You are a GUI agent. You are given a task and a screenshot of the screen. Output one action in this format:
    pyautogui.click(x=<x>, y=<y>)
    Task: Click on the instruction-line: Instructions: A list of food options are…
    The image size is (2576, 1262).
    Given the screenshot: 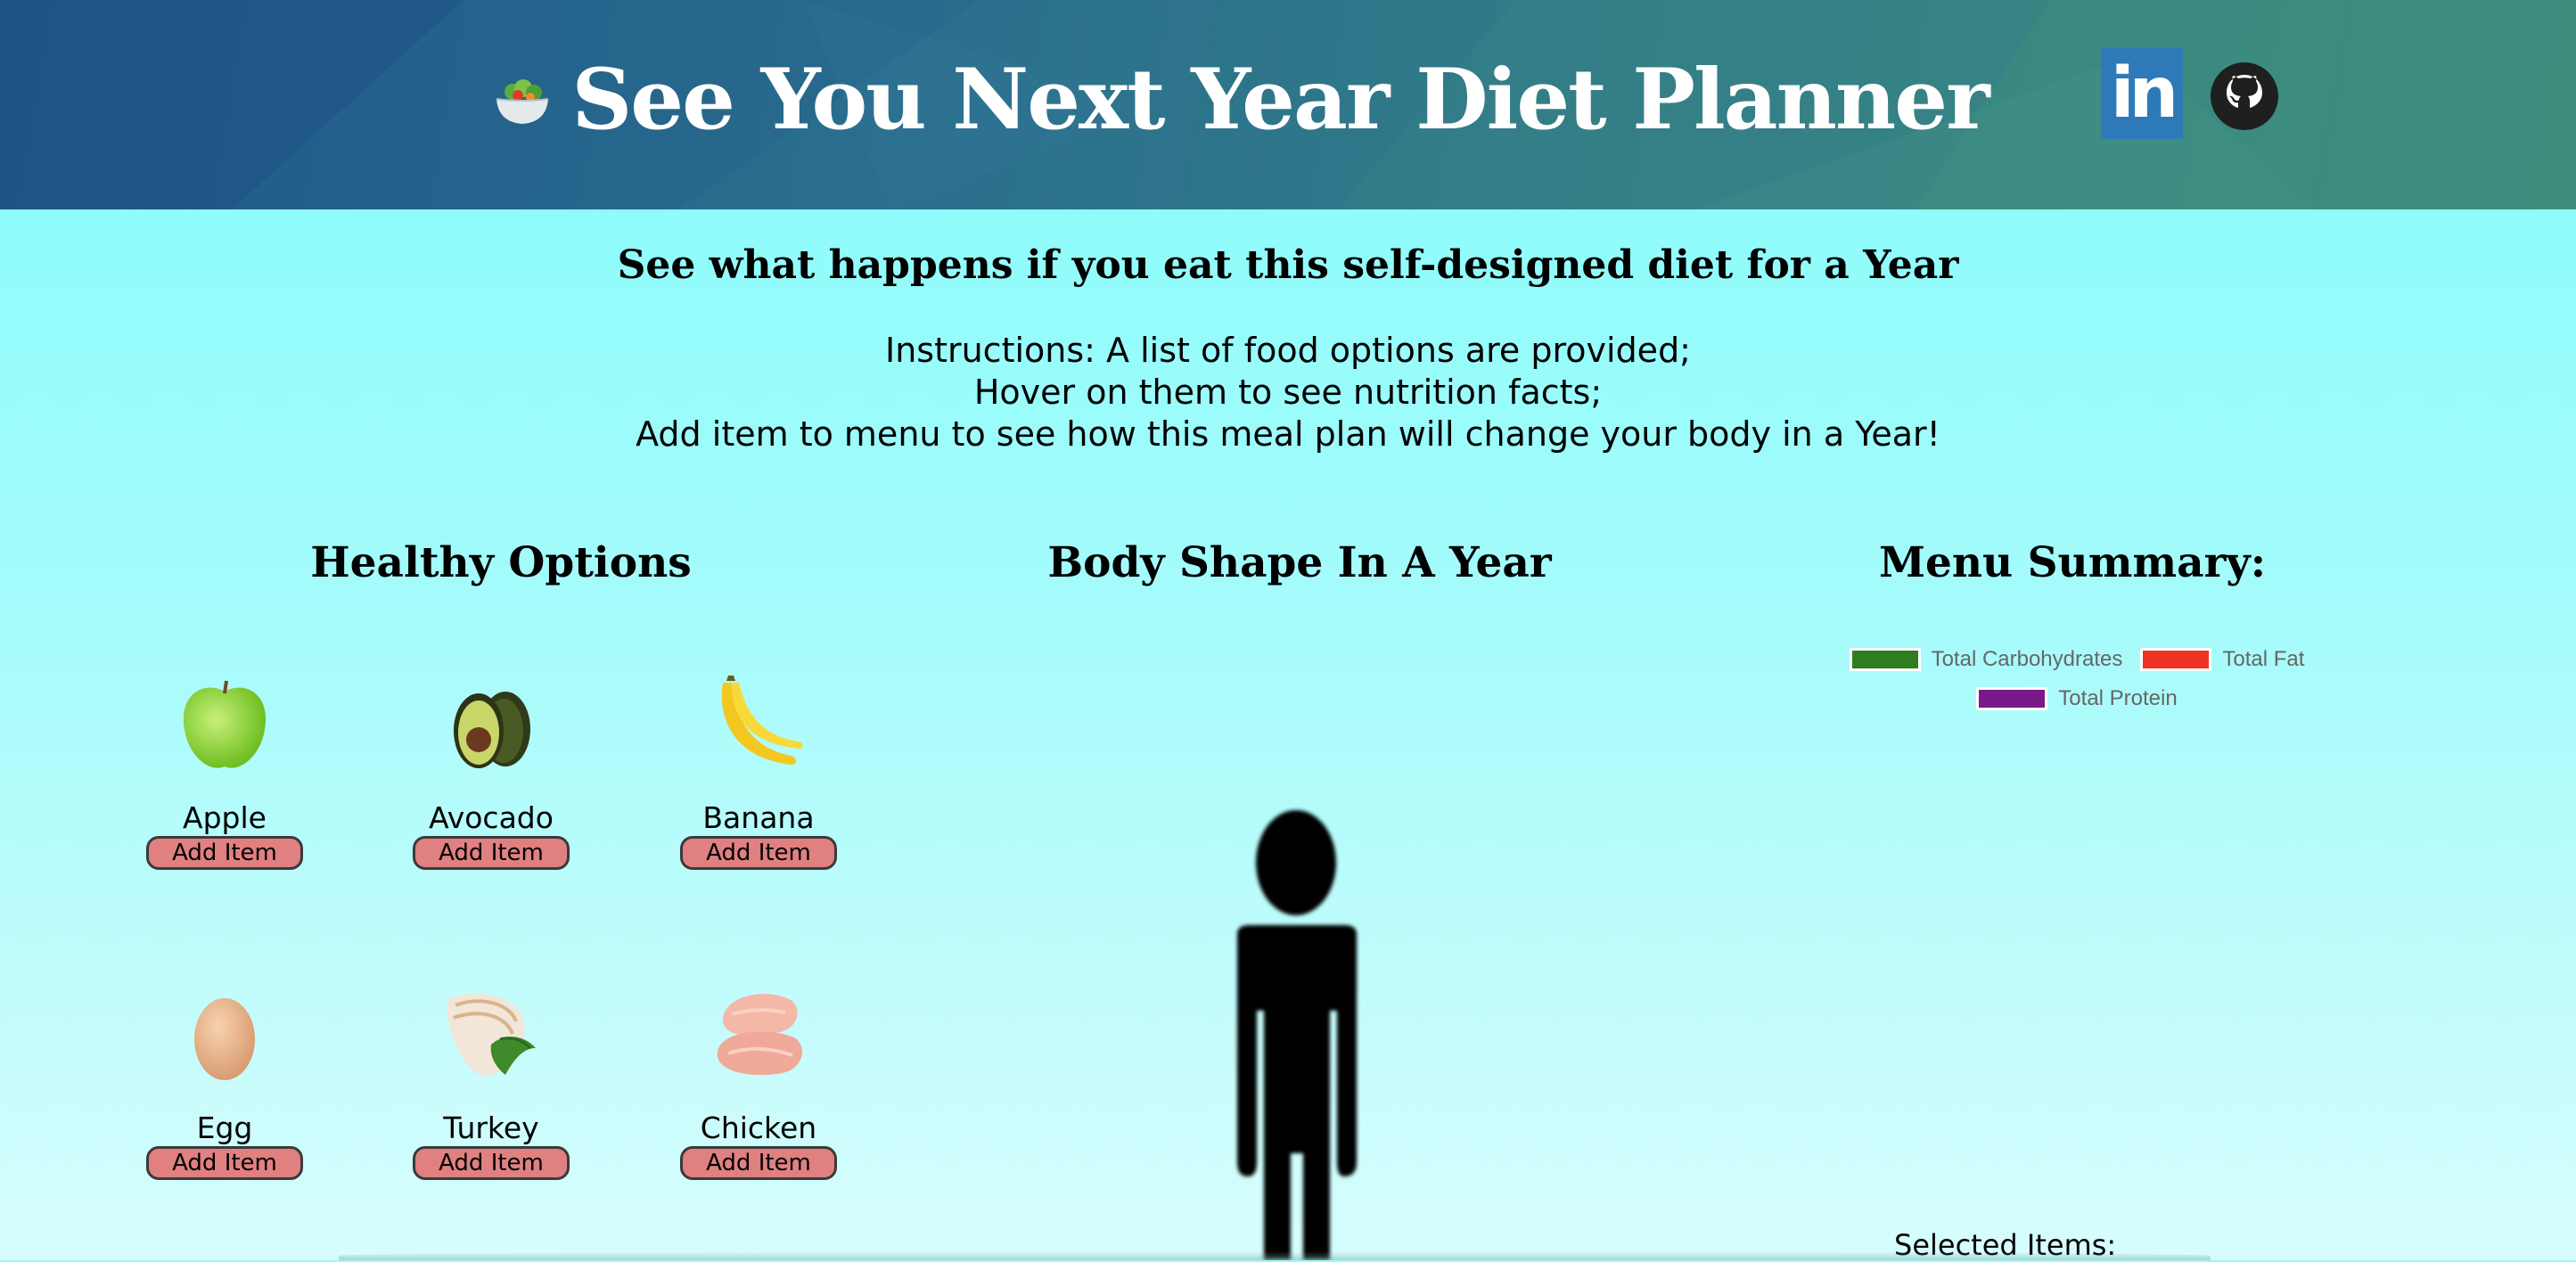 What is the action you would take?
    pyautogui.click(x=1287, y=351)
    